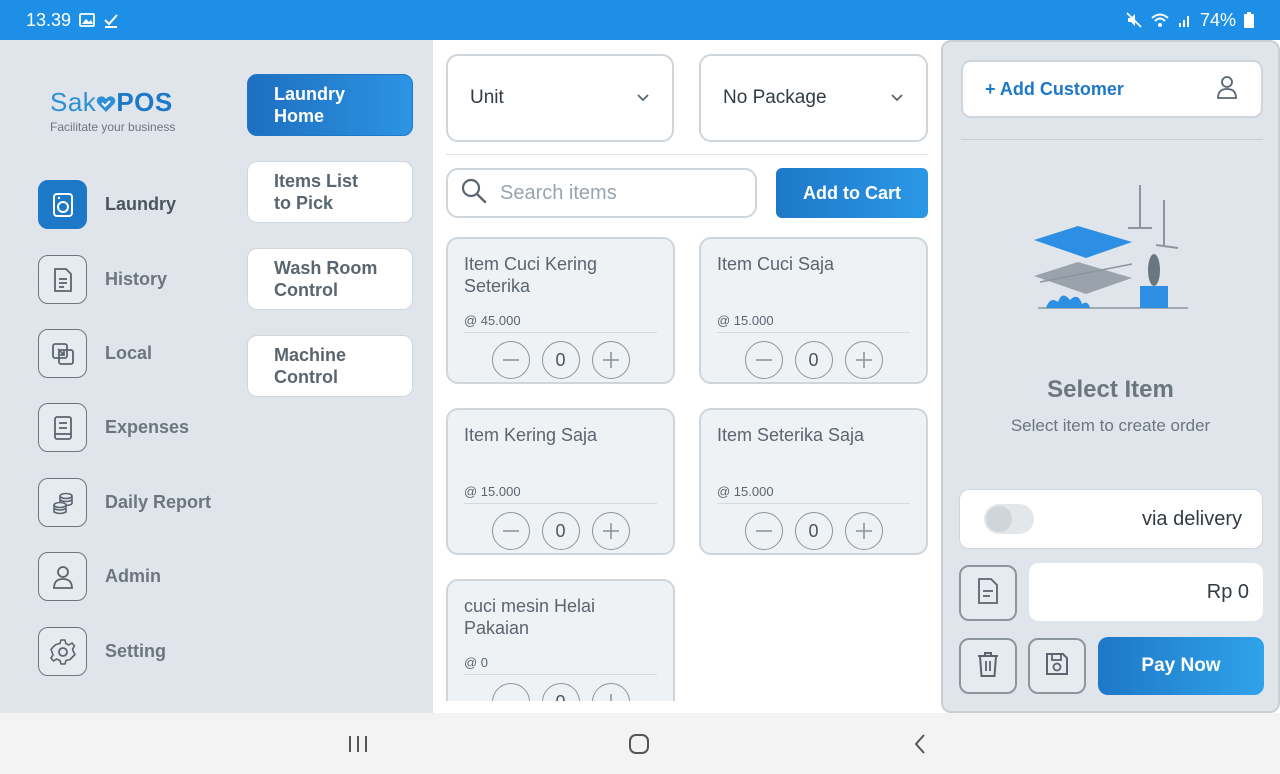 This screenshot has height=774, width=1280. Describe the element at coordinates (1185, 20) in the screenshot. I see `signal-icon` at that location.